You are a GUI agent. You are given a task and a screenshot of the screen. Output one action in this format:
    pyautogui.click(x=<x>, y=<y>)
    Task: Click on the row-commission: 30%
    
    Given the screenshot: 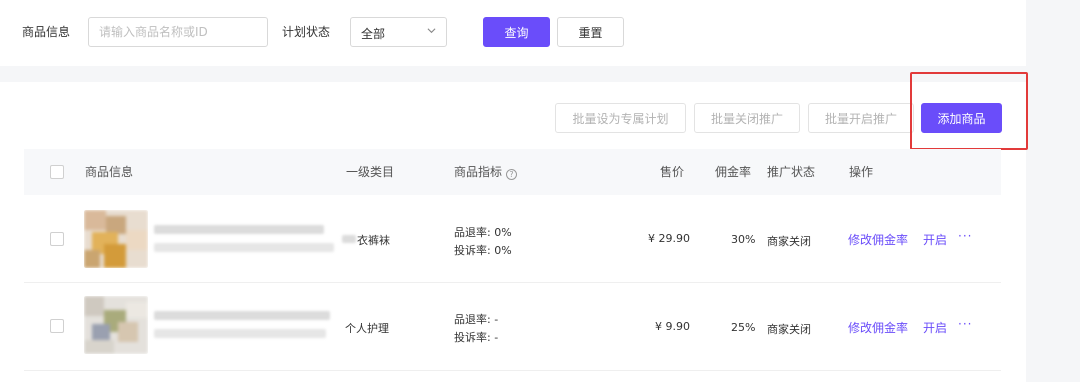 What is the action you would take?
    pyautogui.click(x=743, y=239)
    